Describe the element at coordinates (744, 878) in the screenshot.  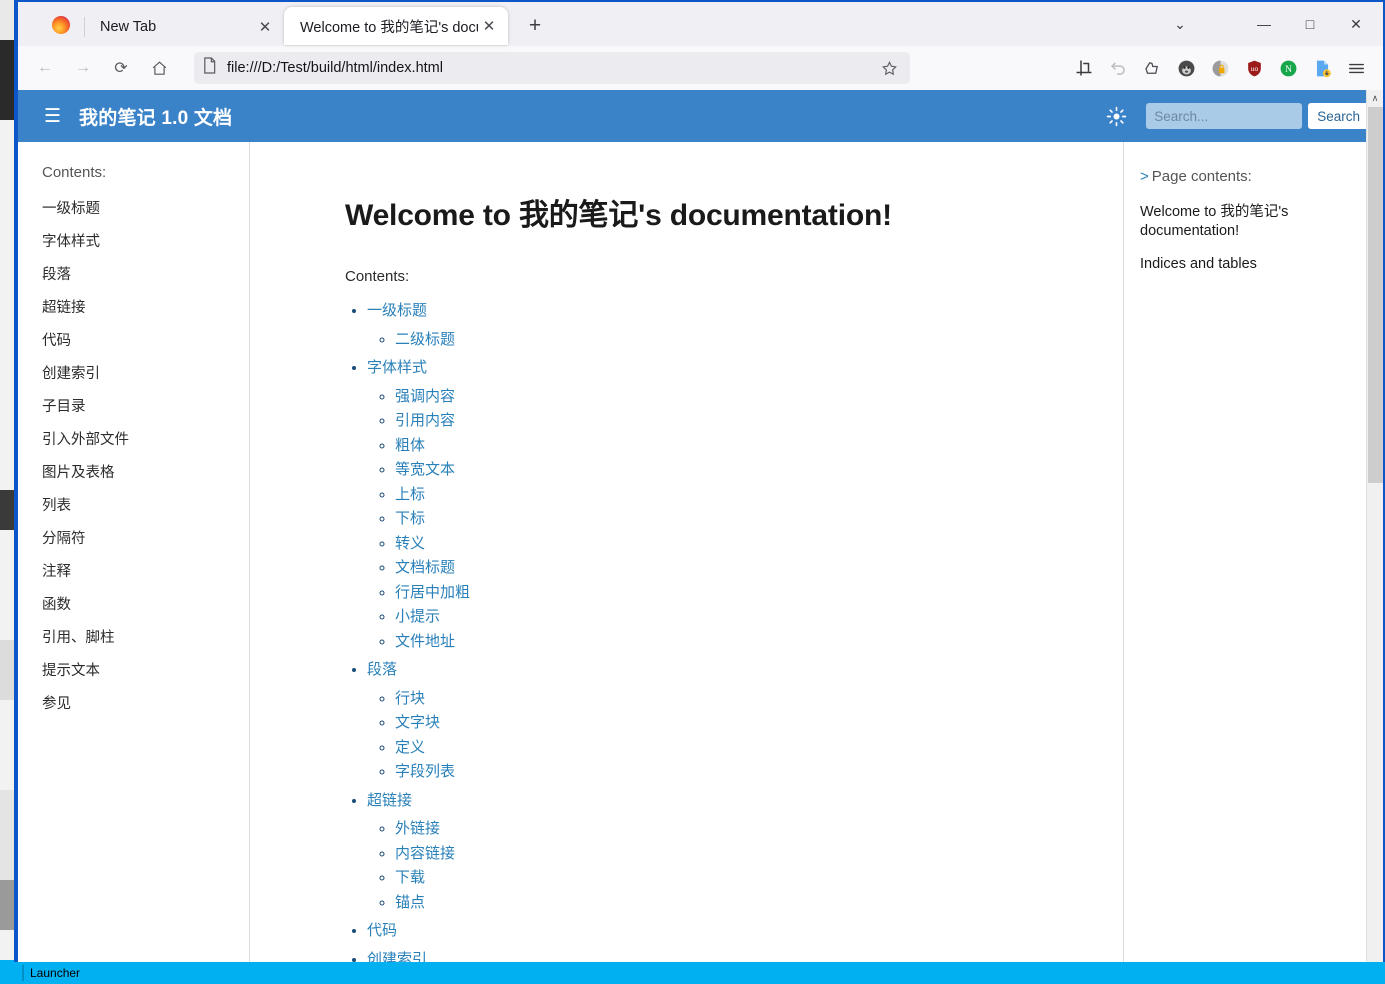
I see `toc-subitem: 下载` at that location.